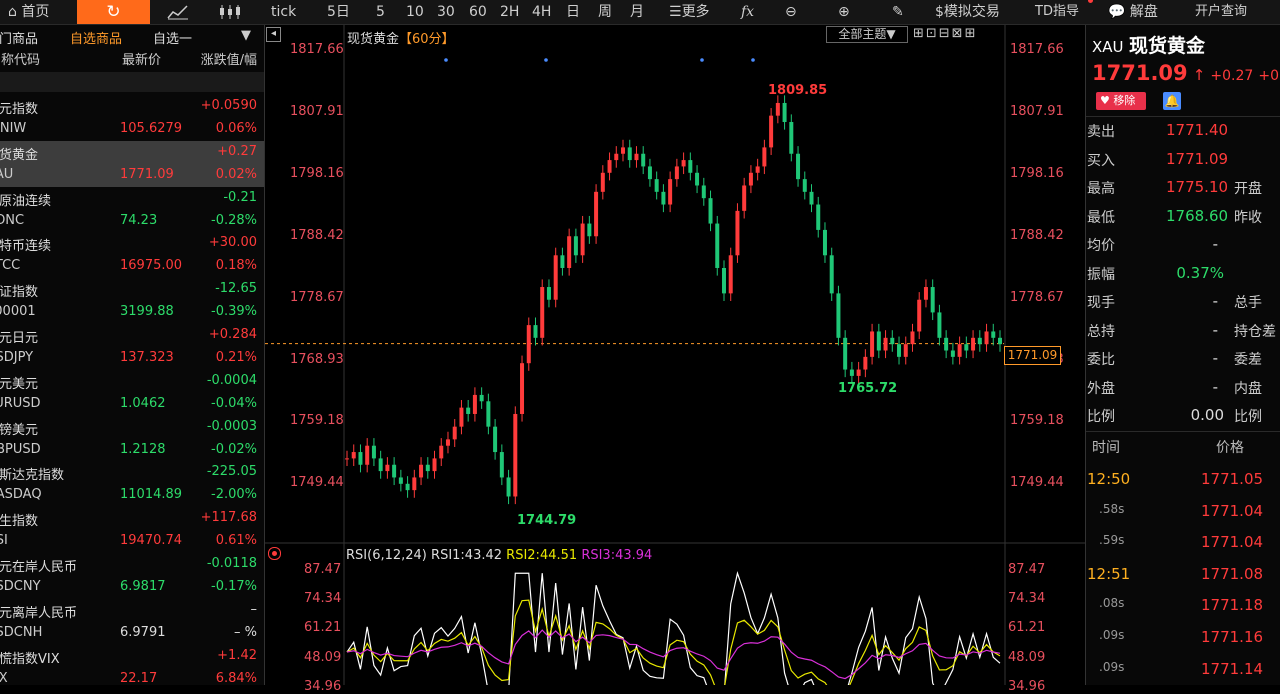  I want to click on formula-button: fx, so click(747, 12).